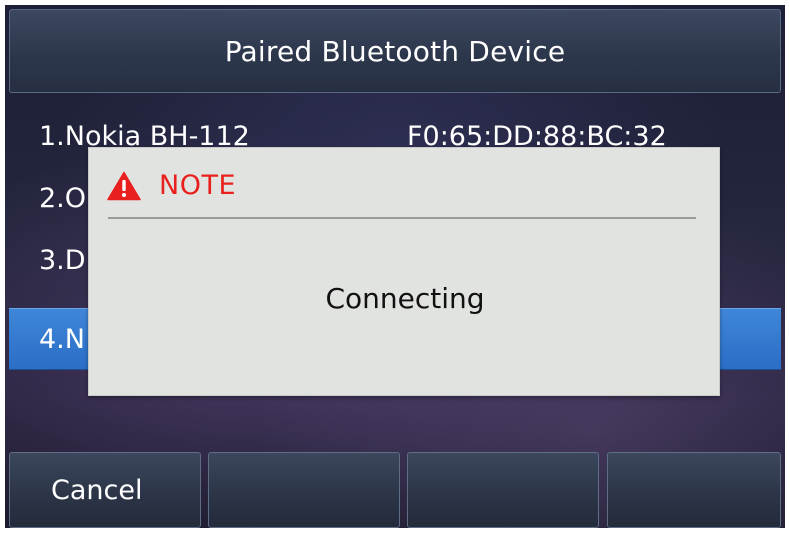  Describe the element at coordinates (62, 260) in the screenshot. I see `device-name: 3.D` at that location.